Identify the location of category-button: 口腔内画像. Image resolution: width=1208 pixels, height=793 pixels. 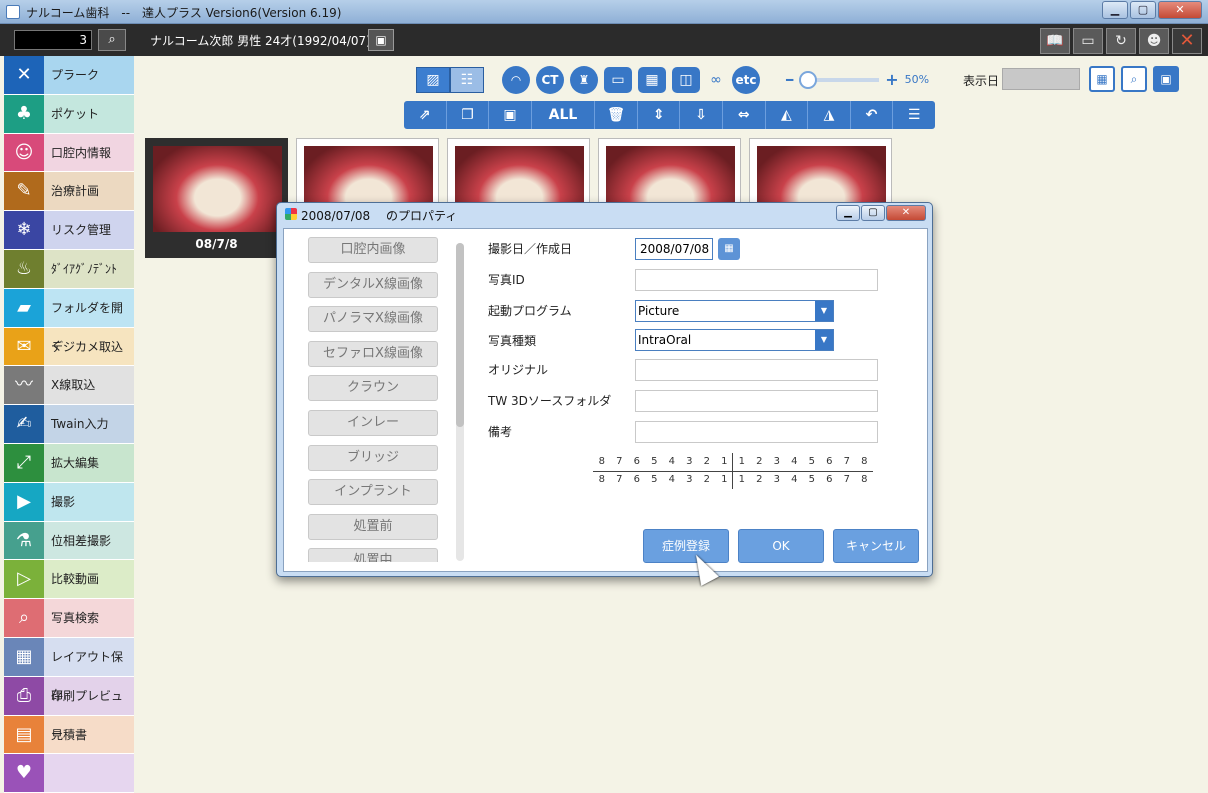
(373, 250).